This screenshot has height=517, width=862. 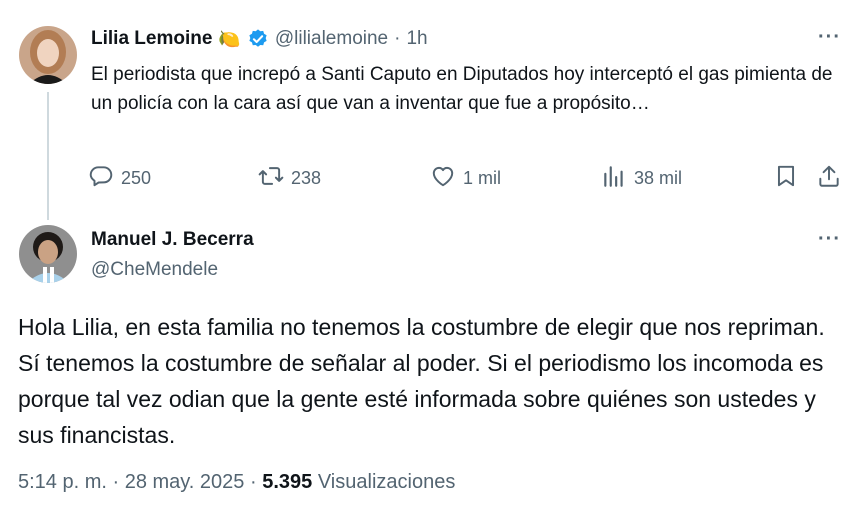 I want to click on action-bar: 250 238 1 mil 38 mil, so click(x=468, y=178).